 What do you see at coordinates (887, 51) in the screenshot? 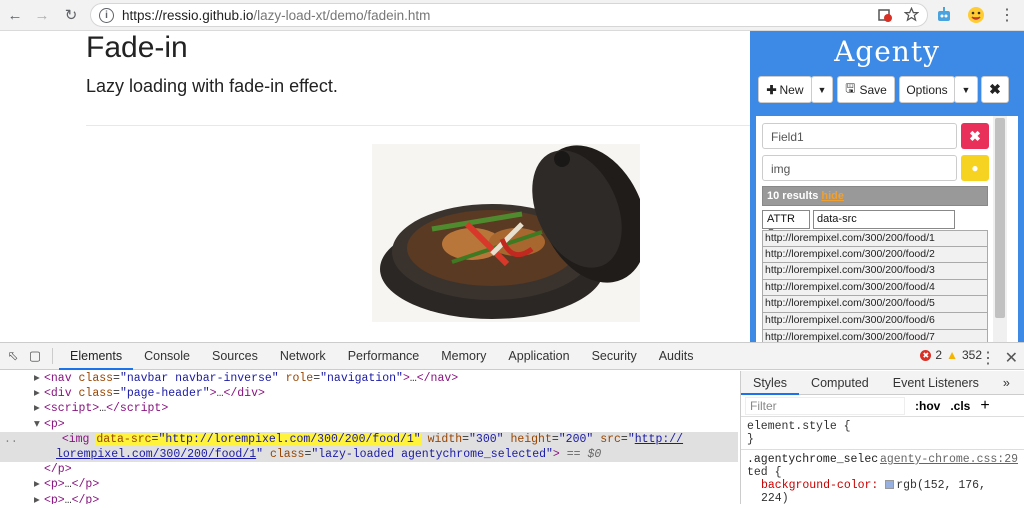
I see `agenty-logo: Agenty` at bounding box center [887, 51].